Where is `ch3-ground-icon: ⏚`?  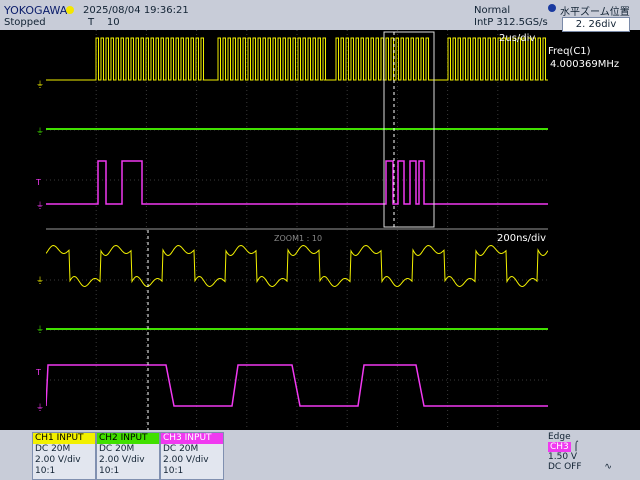 ch3-ground-icon: ⏚ is located at coordinates (40, 205).